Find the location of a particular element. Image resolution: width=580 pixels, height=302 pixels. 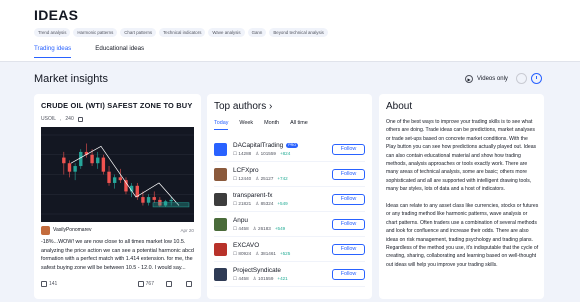

ideas-count: ☐ 12440 is located at coordinates (242, 178).